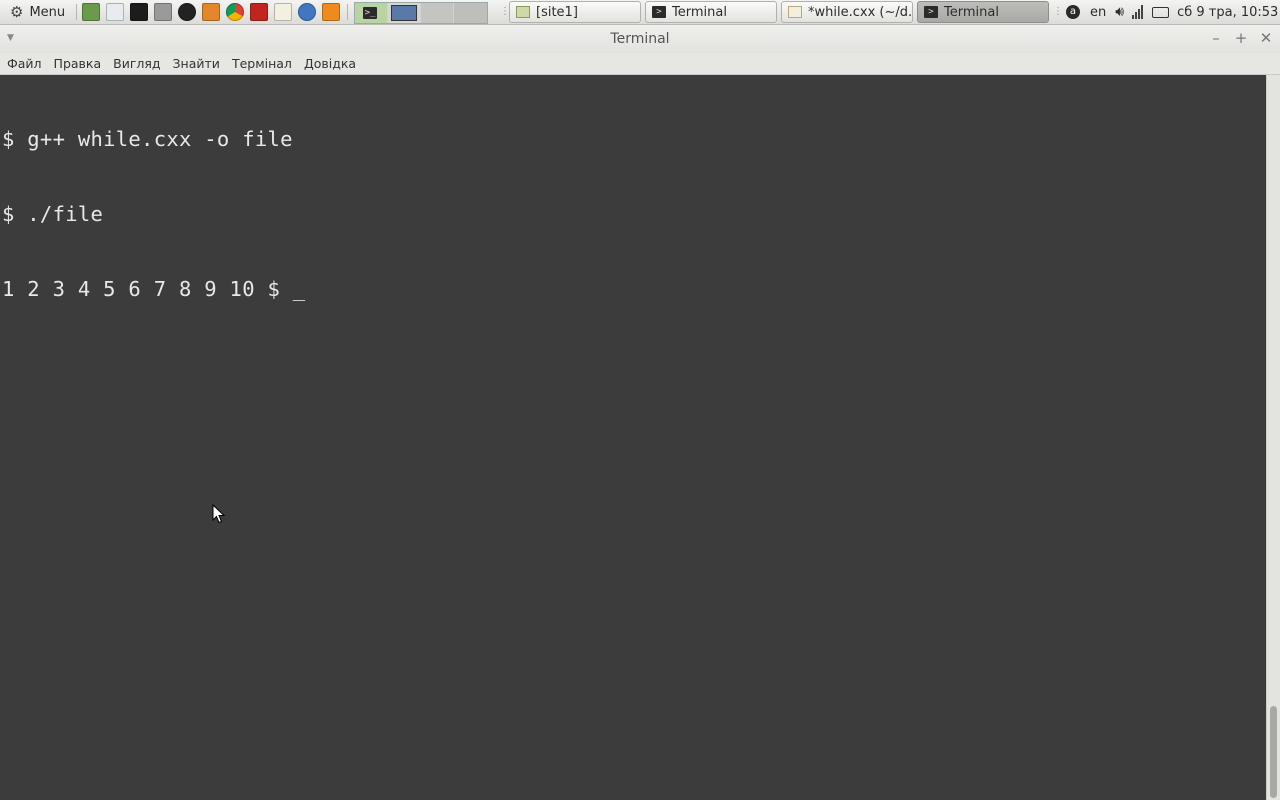  Describe the element at coordinates (1273, 752) in the screenshot. I see `scrollbar-thumb` at that location.